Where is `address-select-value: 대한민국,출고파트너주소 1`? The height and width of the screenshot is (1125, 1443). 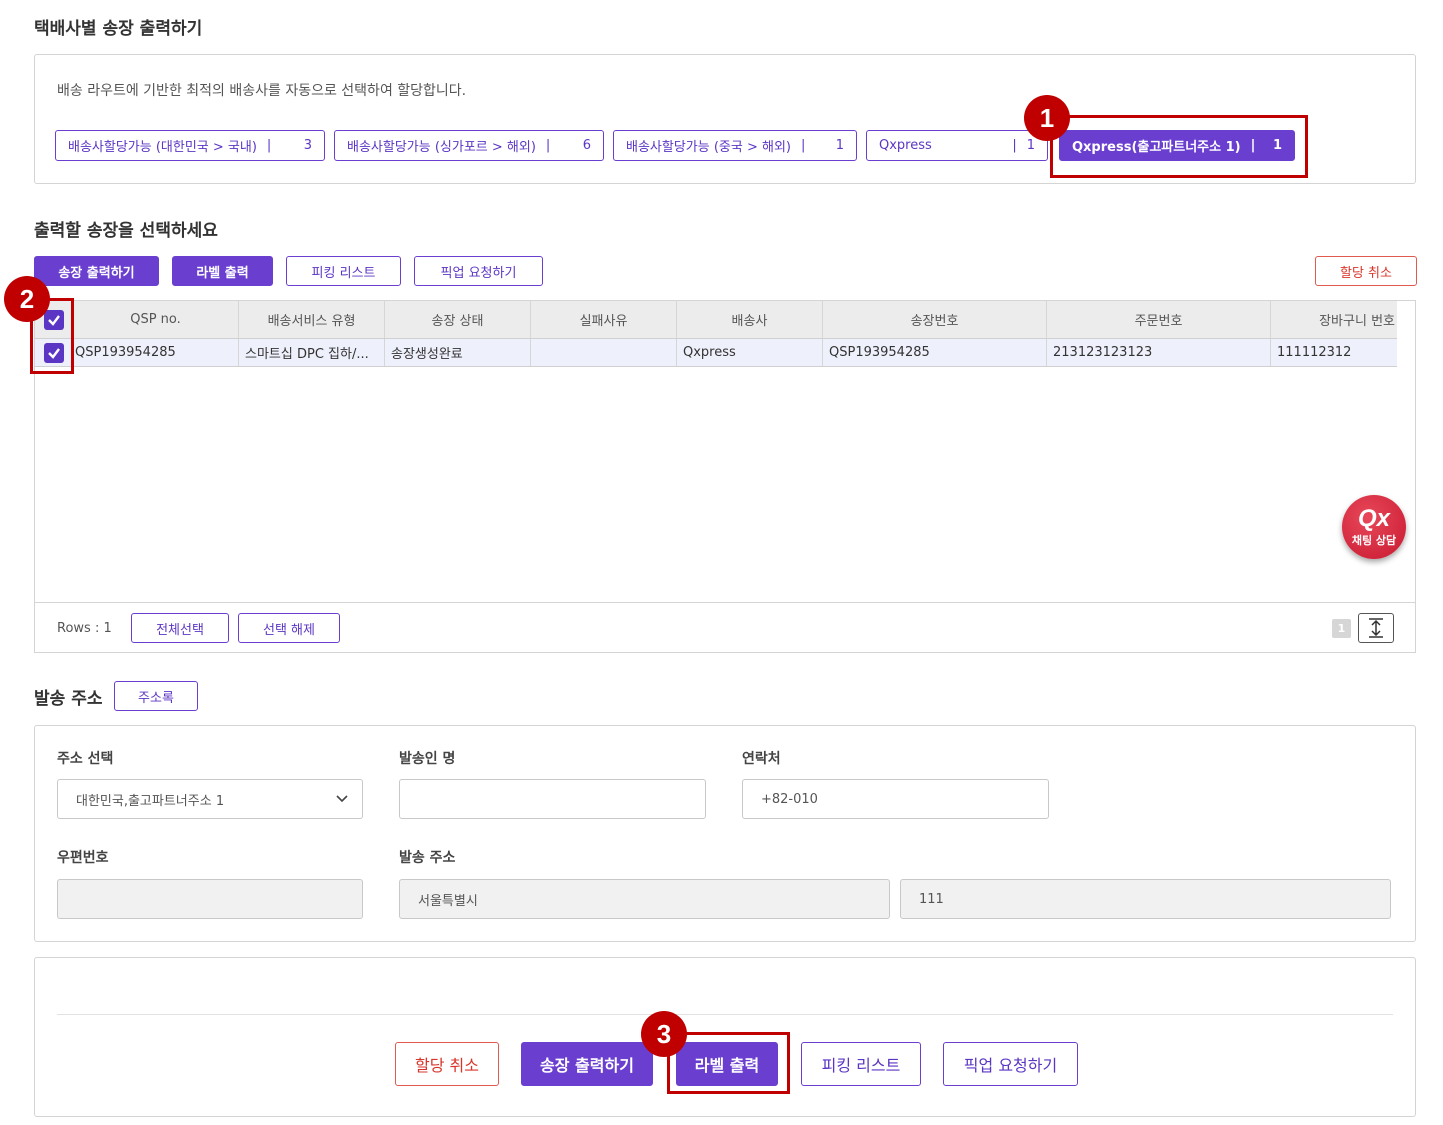 address-select-value: 대한민국,출고파트너주소 1 is located at coordinates (150, 801).